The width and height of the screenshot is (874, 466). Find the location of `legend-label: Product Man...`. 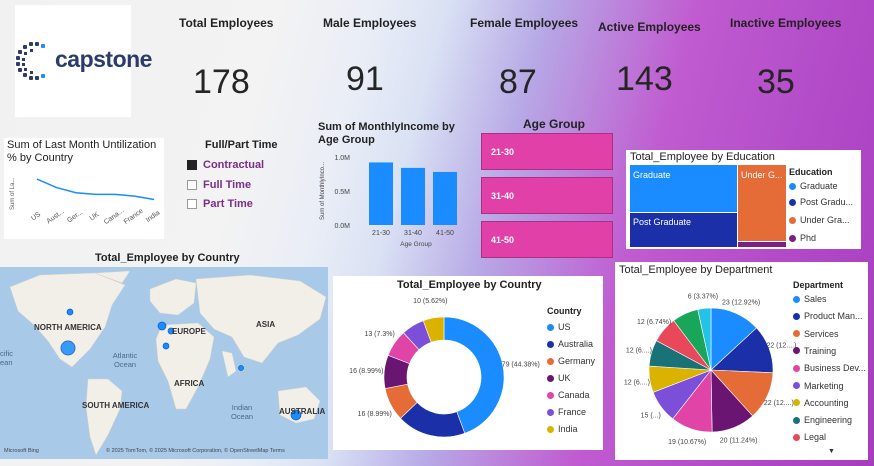

legend-label: Product Man... is located at coordinates (833, 316).